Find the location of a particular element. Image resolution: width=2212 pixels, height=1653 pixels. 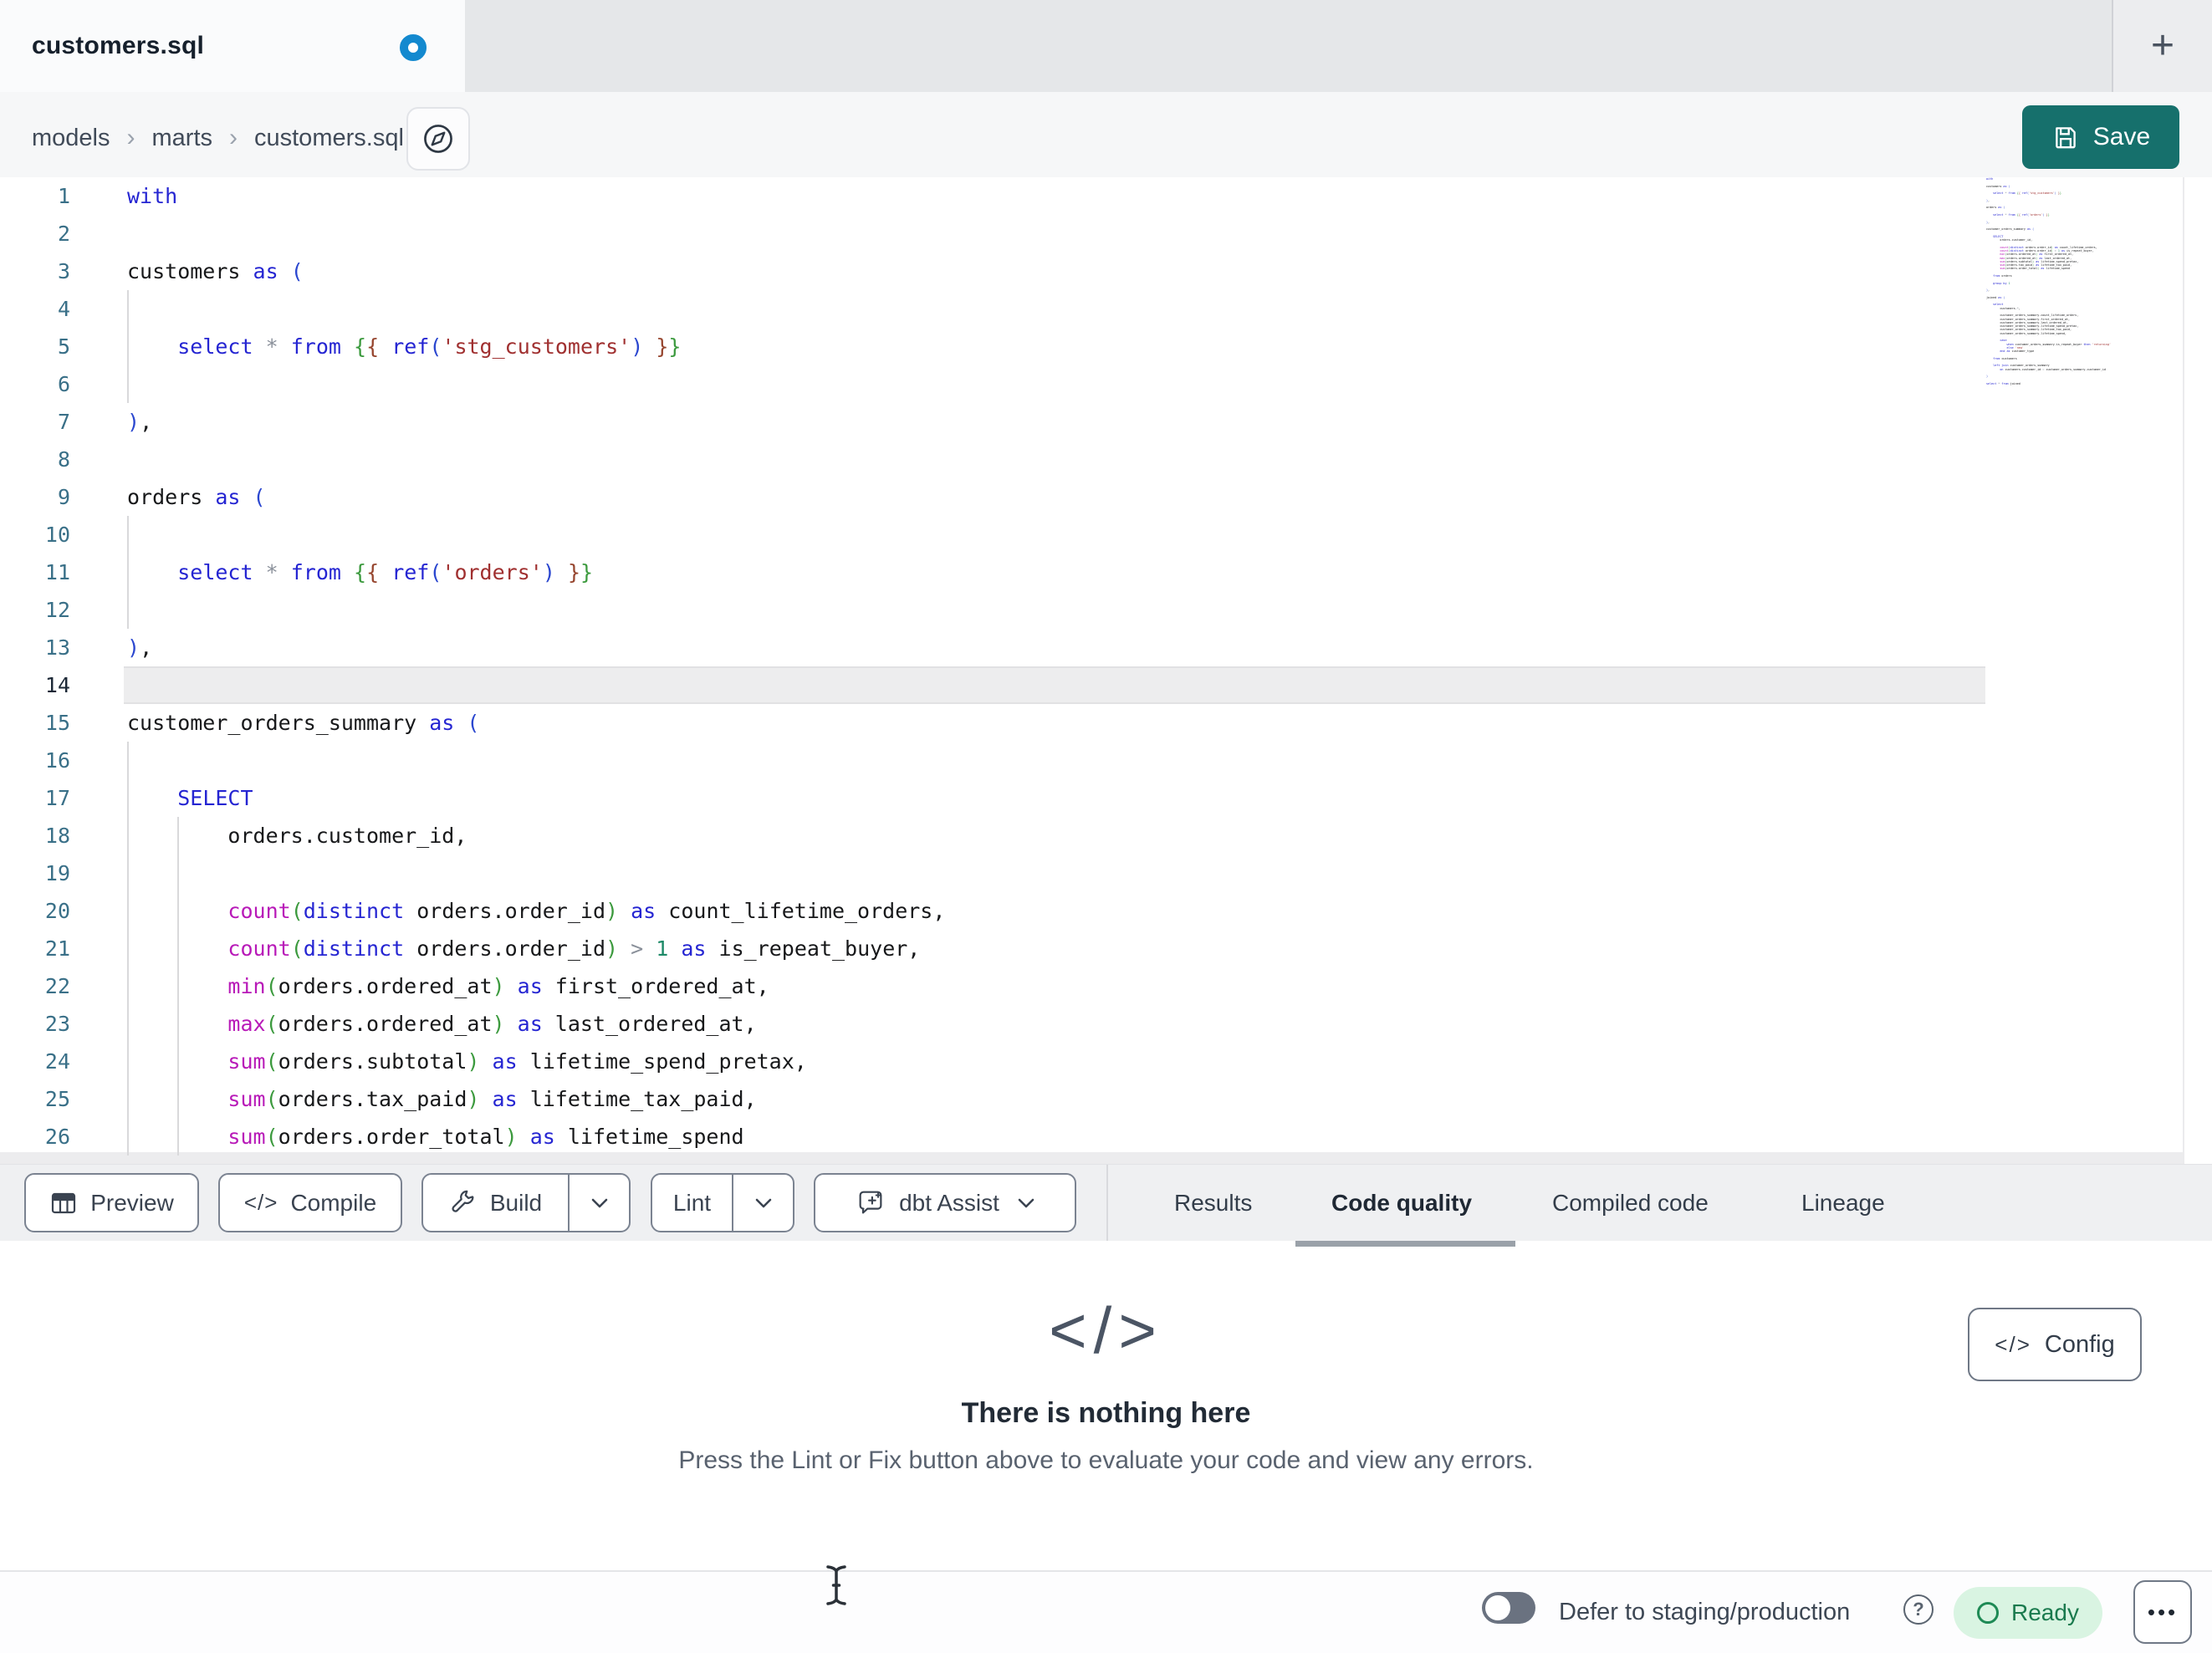

build-dropdown-caret is located at coordinates (599, 1203).